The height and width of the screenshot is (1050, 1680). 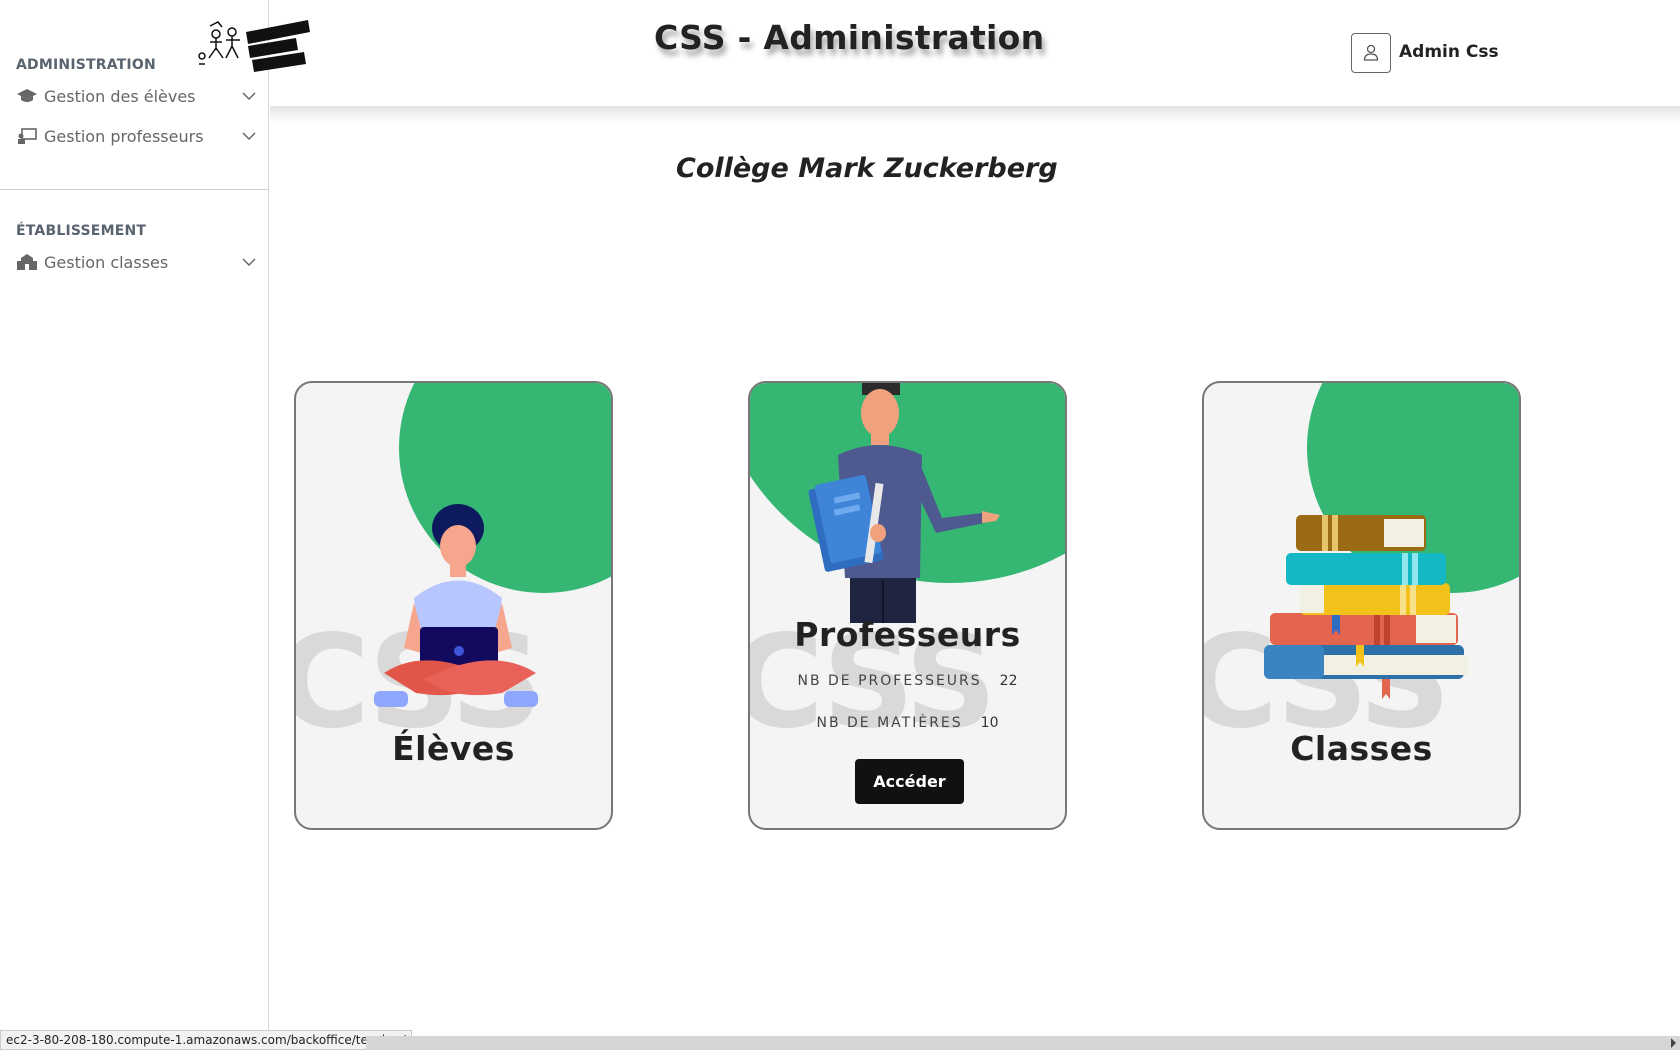 What do you see at coordinates (1449, 52) in the screenshot?
I see `user-name: Admin Css` at bounding box center [1449, 52].